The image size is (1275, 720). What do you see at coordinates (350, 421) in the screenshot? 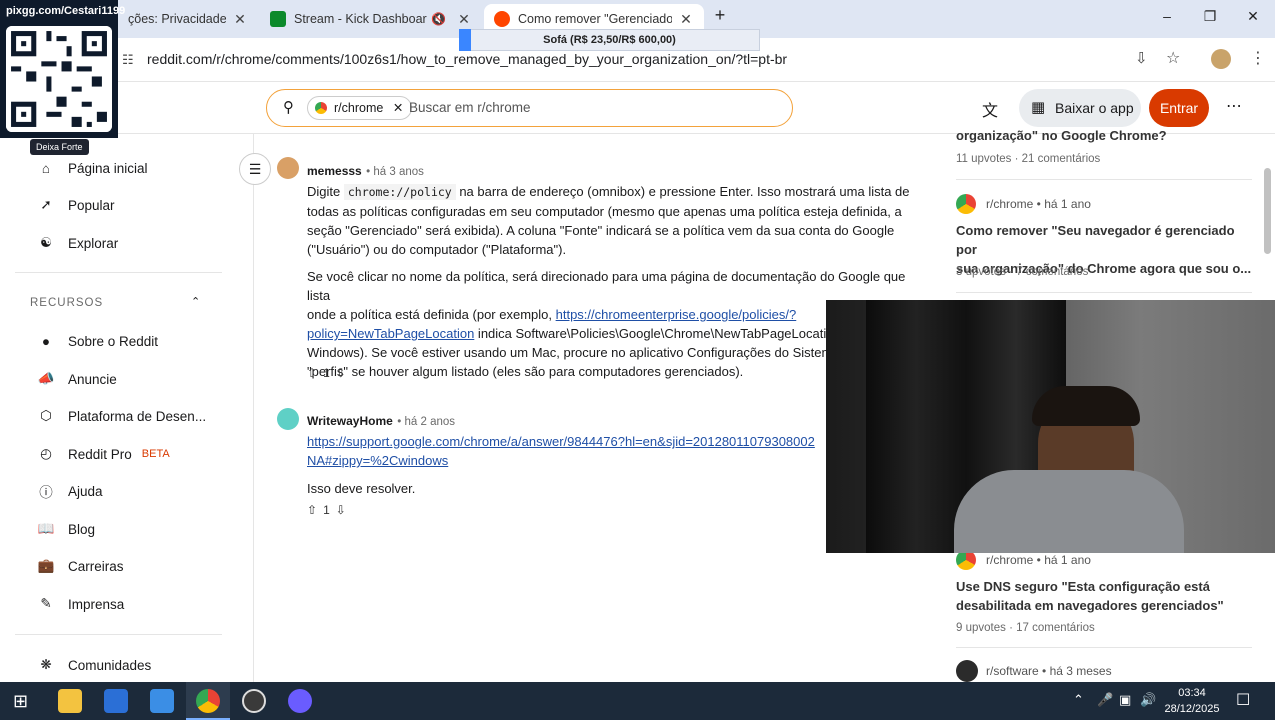
I see `comment-author: WritewayHome` at bounding box center [350, 421].